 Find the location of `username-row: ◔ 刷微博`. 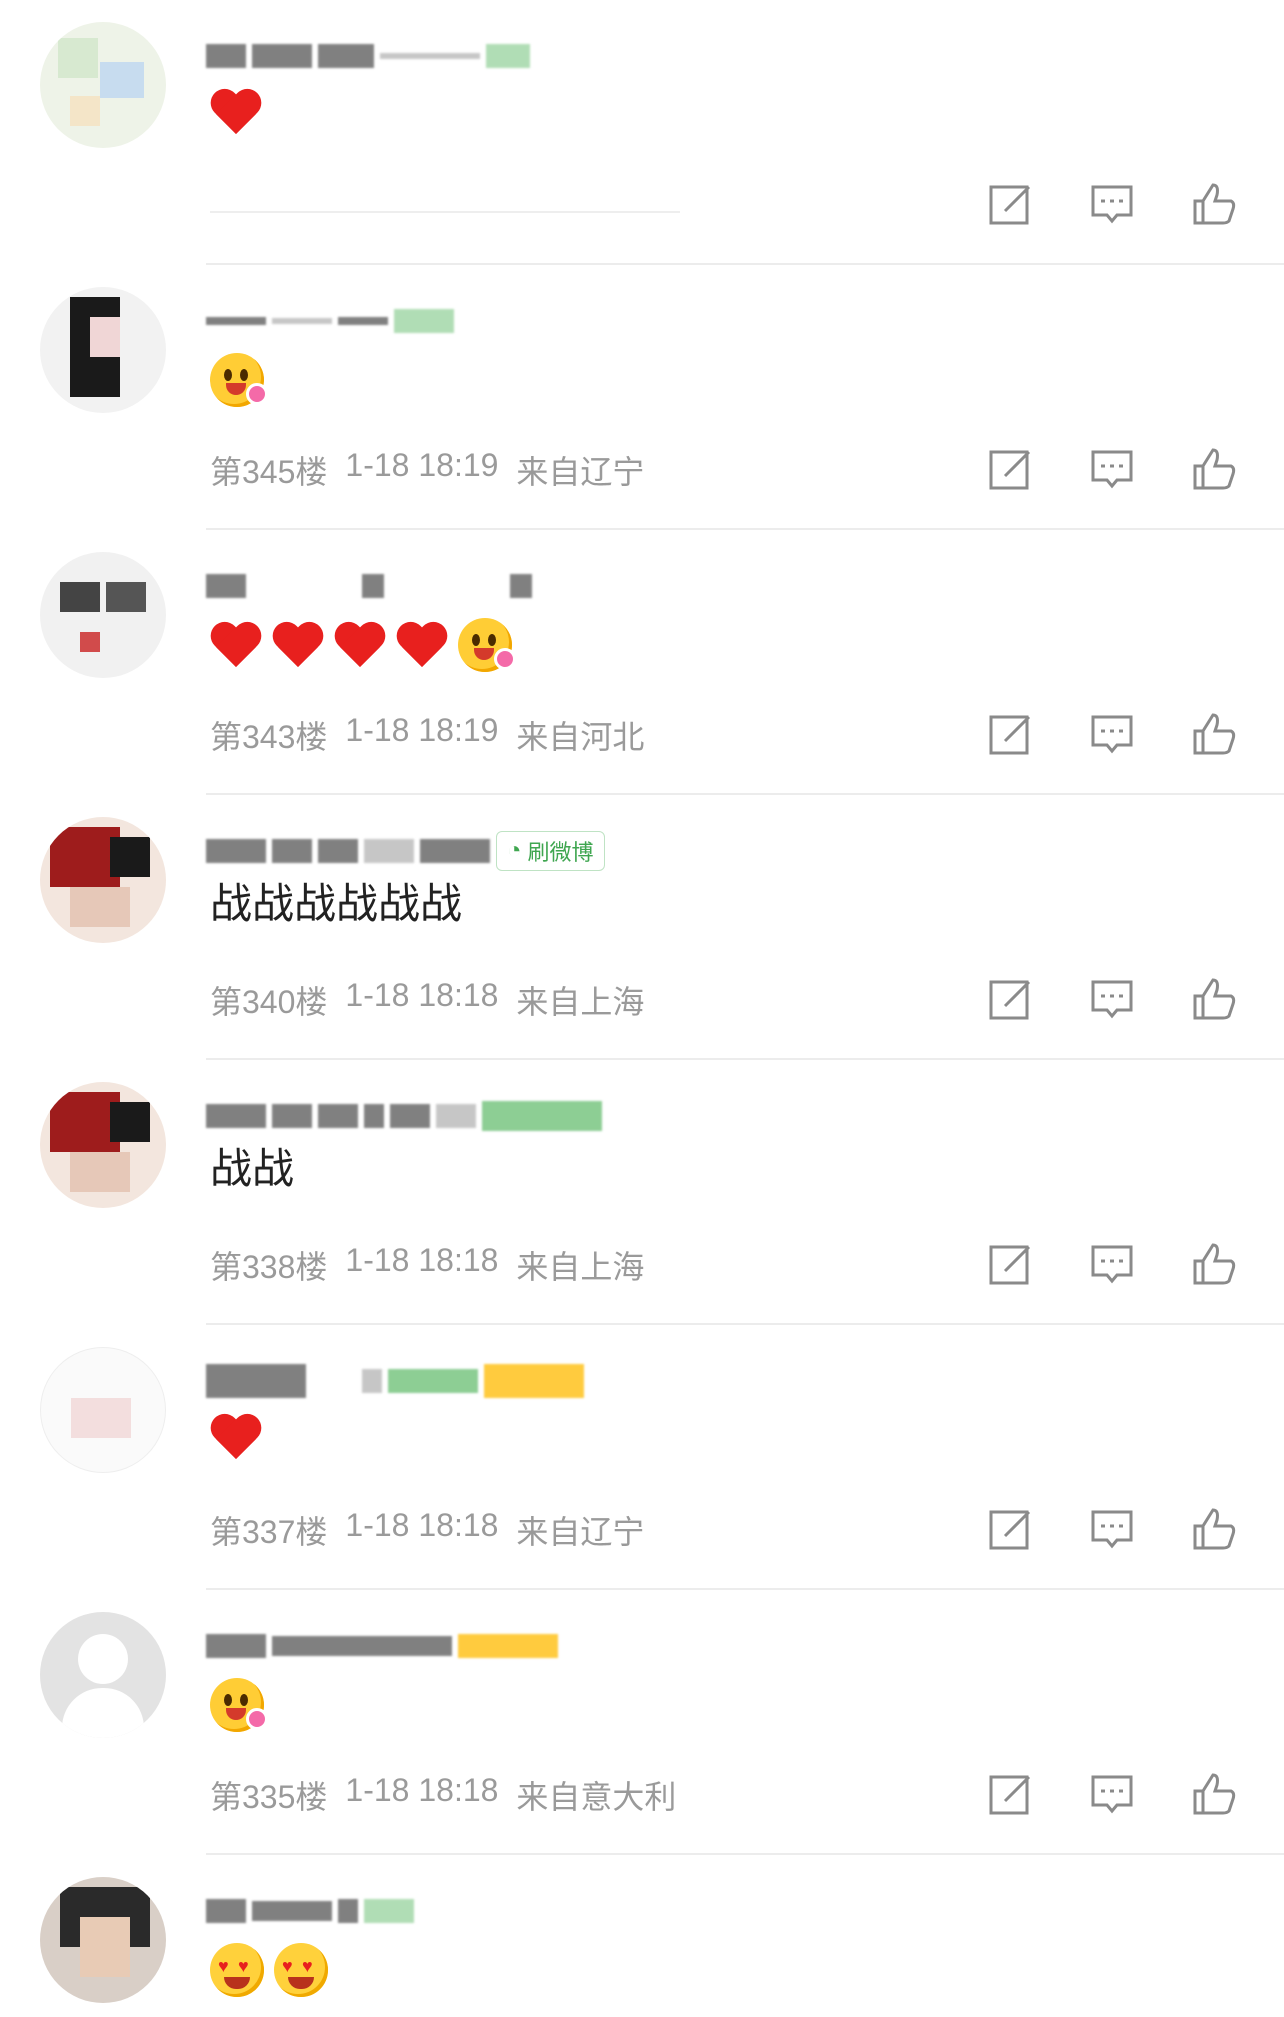

username-row: ◔ 刷微博 is located at coordinates (405, 851).